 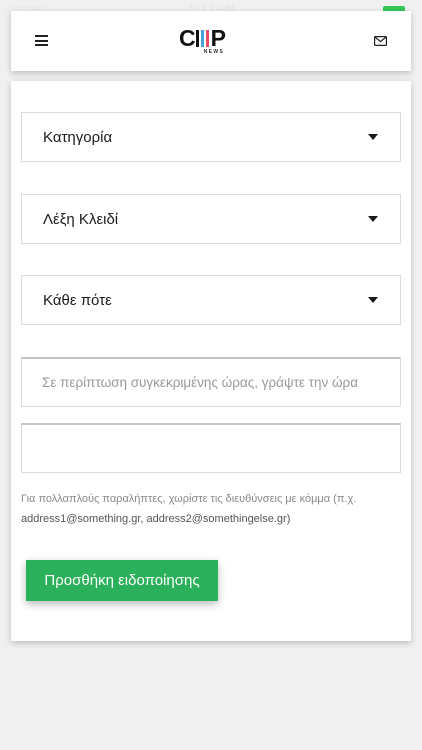 What do you see at coordinates (41, 40) in the screenshot?
I see `hamburger-menu-icon` at bounding box center [41, 40].